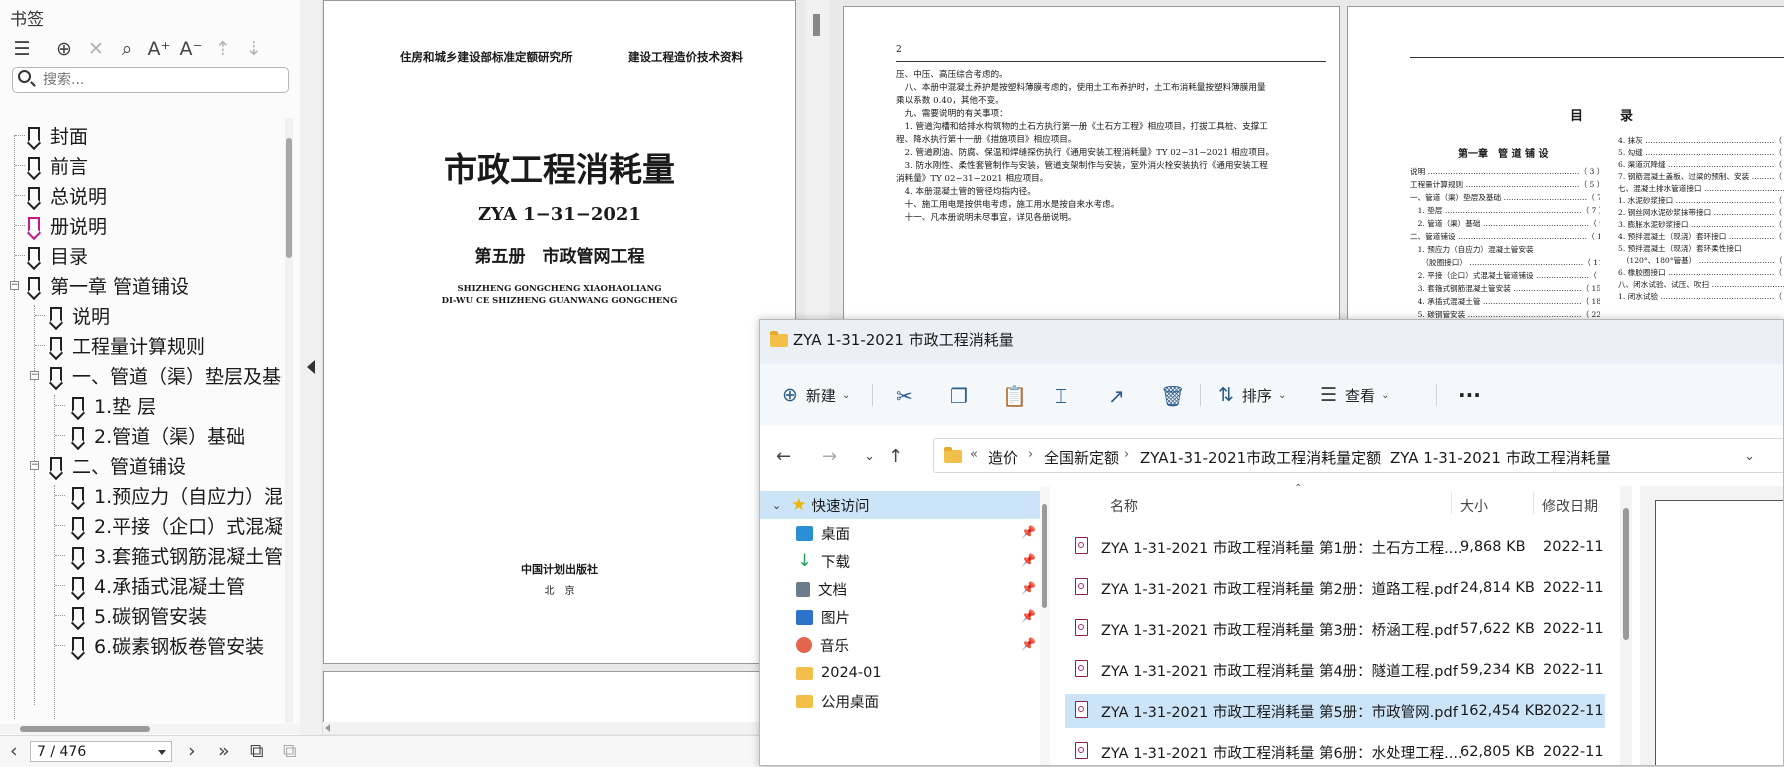 Image resolution: width=1784 pixels, height=767 pixels. What do you see at coordinates (158, 435) in the screenshot?
I see `bookmark-pipe-foundation: 2.管道（渠）基础` at bounding box center [158, 435].